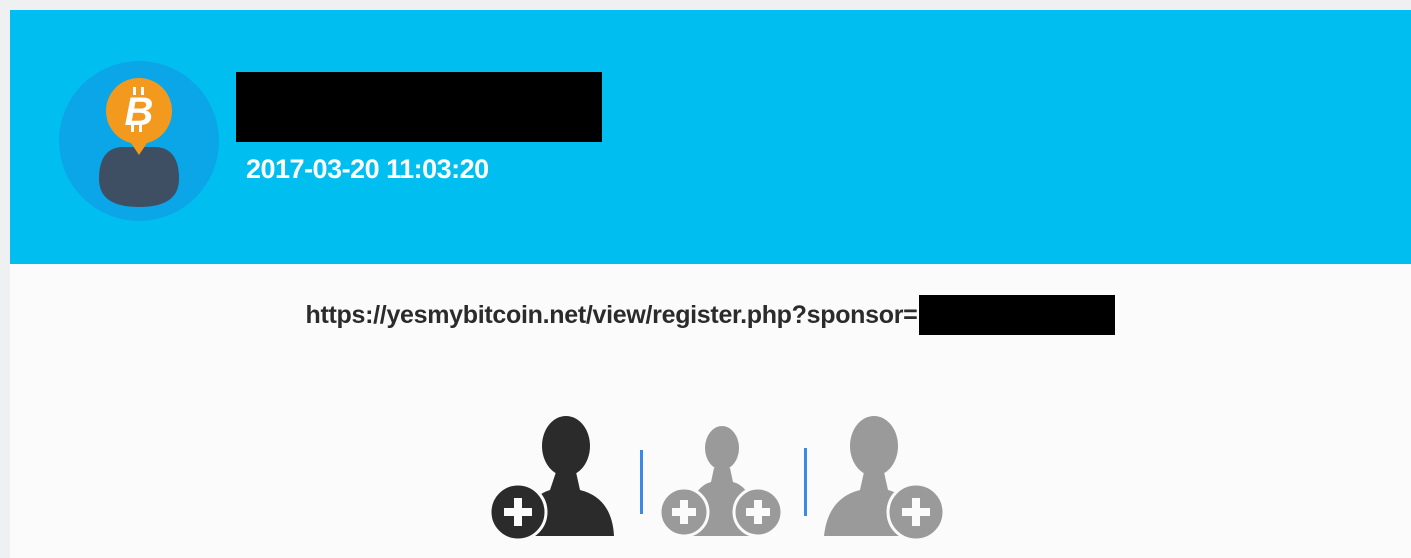 The height and width of the screenshot is (558, 1411). I want to click on placement-options, so click(718, 480).